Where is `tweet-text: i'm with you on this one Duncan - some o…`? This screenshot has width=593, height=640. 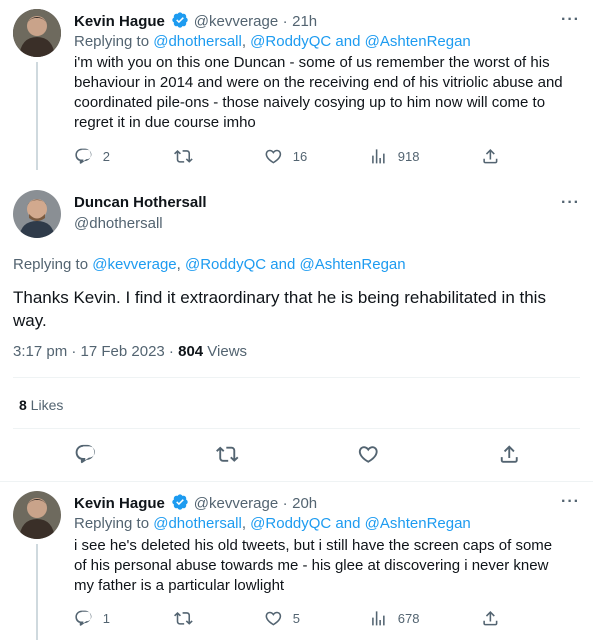 tweet-text: i'm with you on this one Duncan - some o… is located at coordinates (318, 92).